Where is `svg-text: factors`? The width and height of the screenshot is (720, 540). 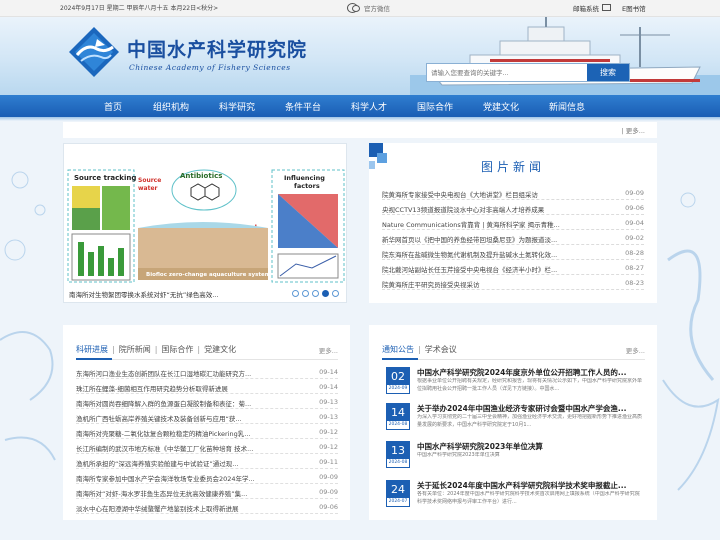 svg-text: factors is located at coordinates (307, 186).